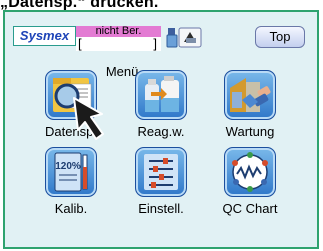 The image size is (323, 251). I want to click on settings-sliders-icon, so click(161, 172).